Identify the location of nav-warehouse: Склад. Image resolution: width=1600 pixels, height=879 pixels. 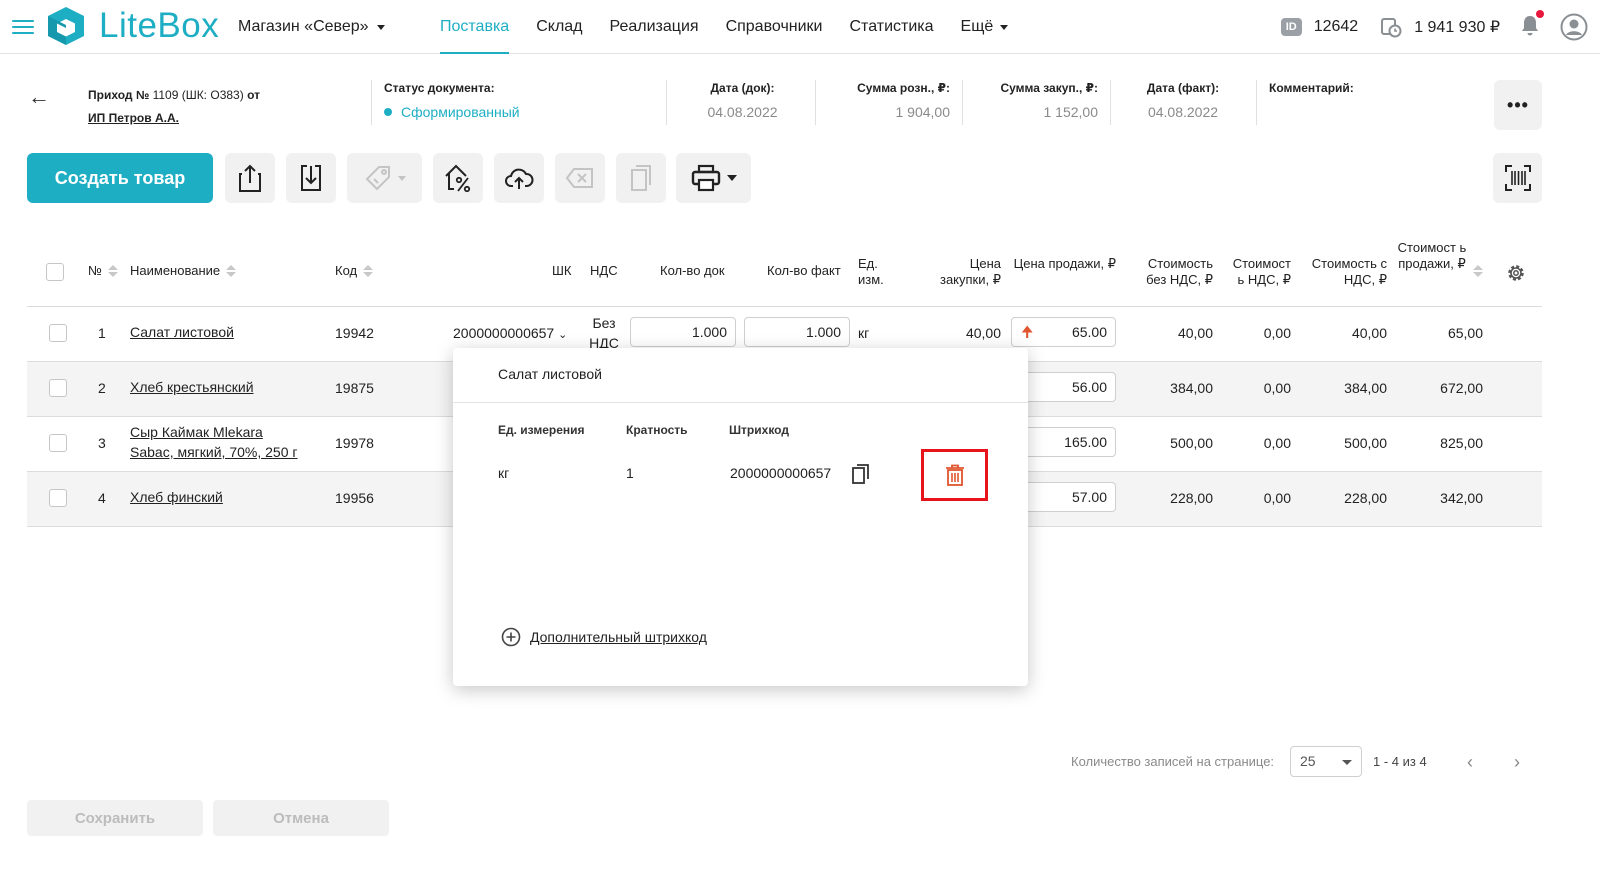
(559, 27).